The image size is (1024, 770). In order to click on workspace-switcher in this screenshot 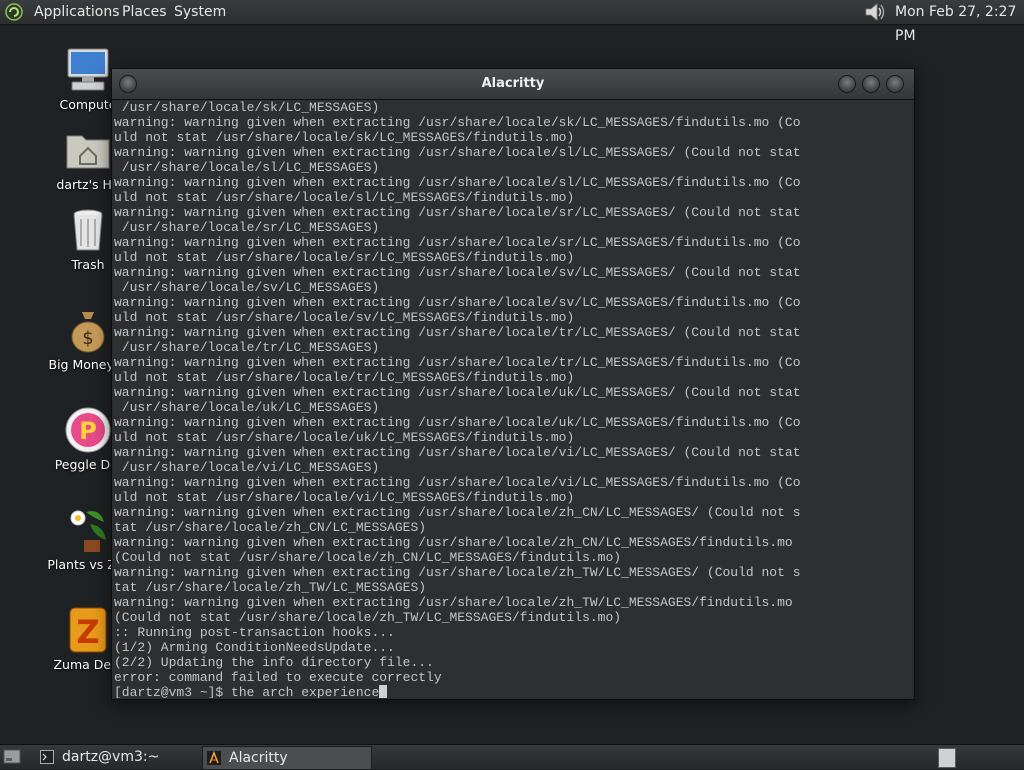, I will do `click(947, 758)`.